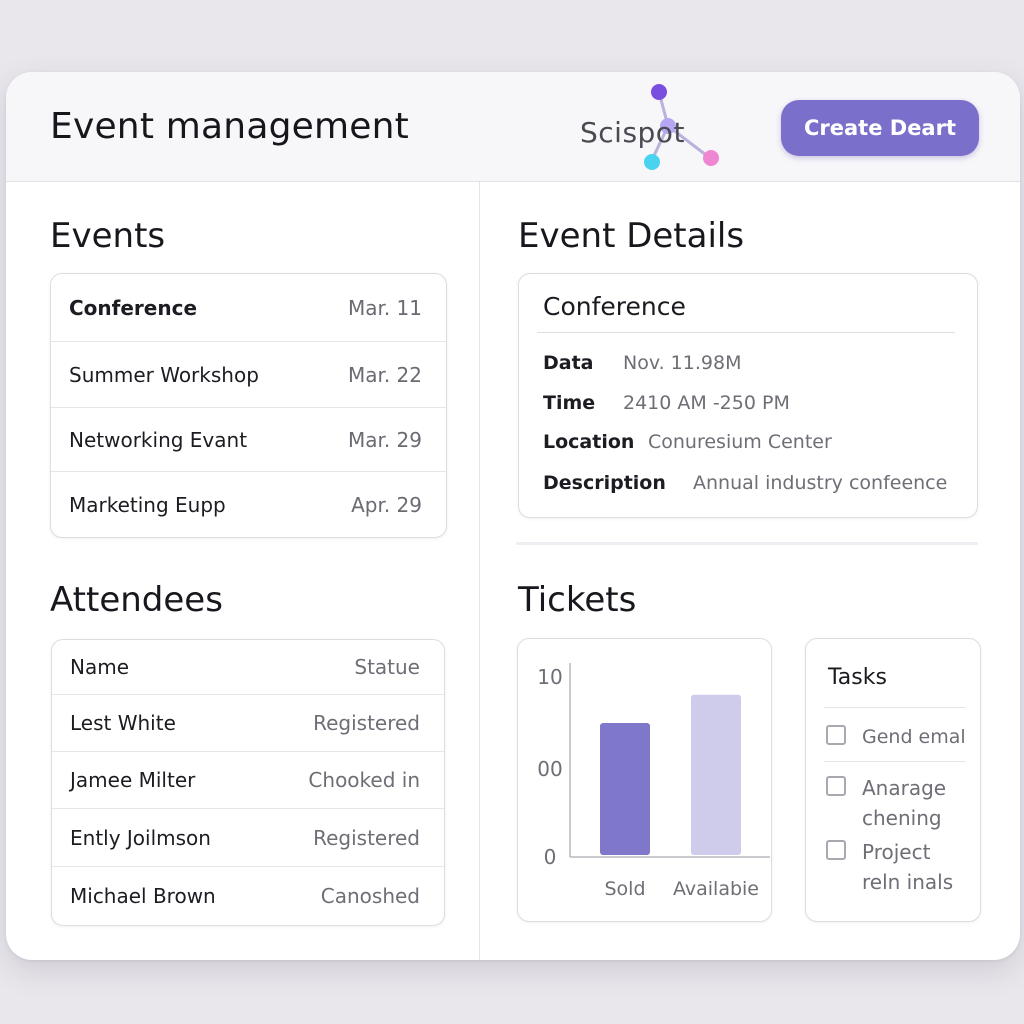 This screenshot has height=1024, width=1024. I want to click on event-name: Conference, so click(133, 307).